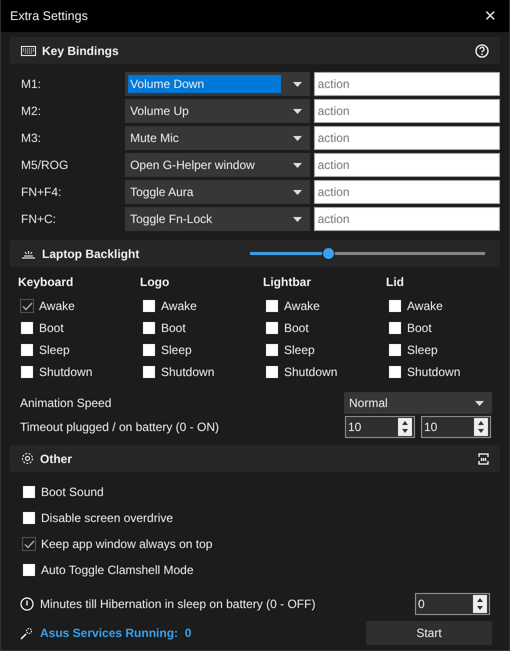  Describe the element at coordinates (107, 518) in the screenshot. I see `checkbox-label: Disable screen overdrive` at that location.